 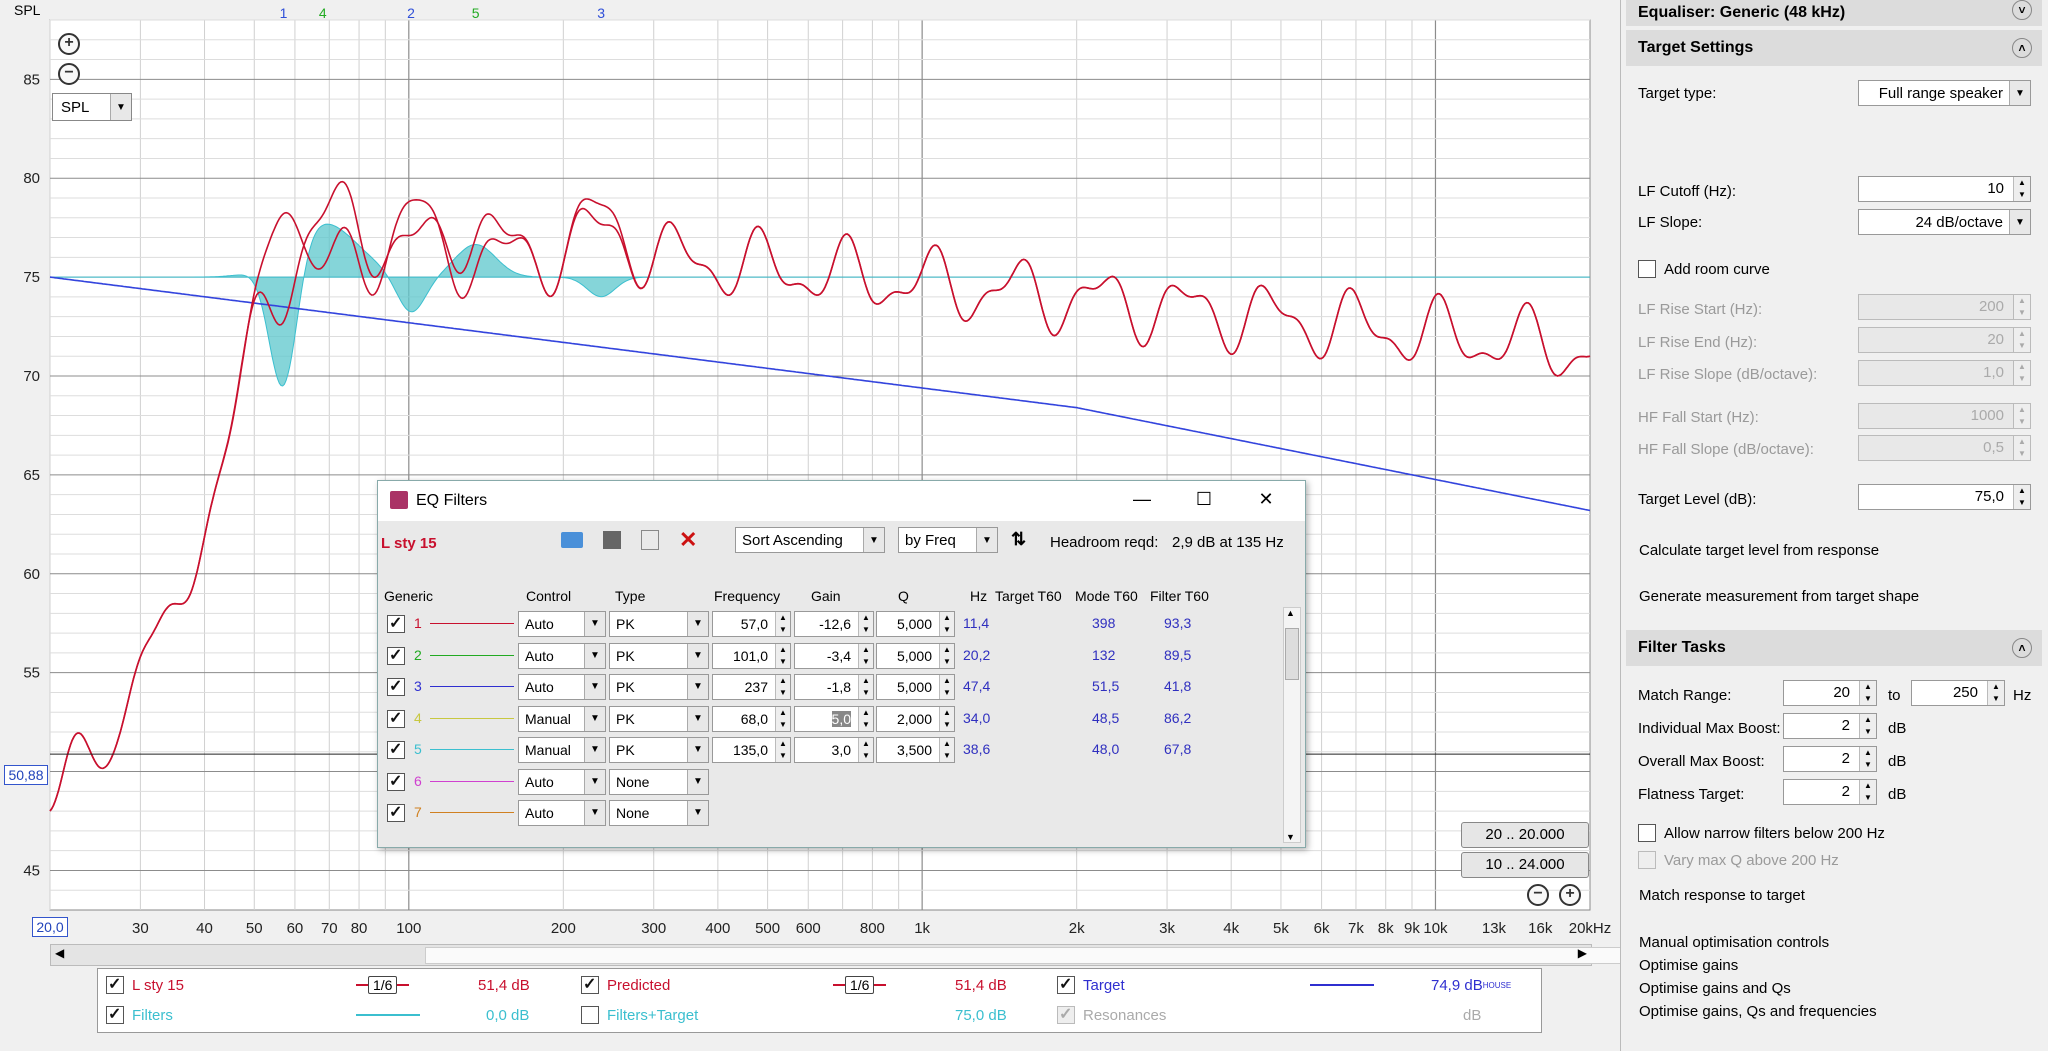 I want to click on filter-row: 1 Auto ▼ PK ▼ 57,0 ▲▼ -12,6 ▲▼ 5,000 ▲▼ 11,4 398 93,3, so click(x=828, y=623).